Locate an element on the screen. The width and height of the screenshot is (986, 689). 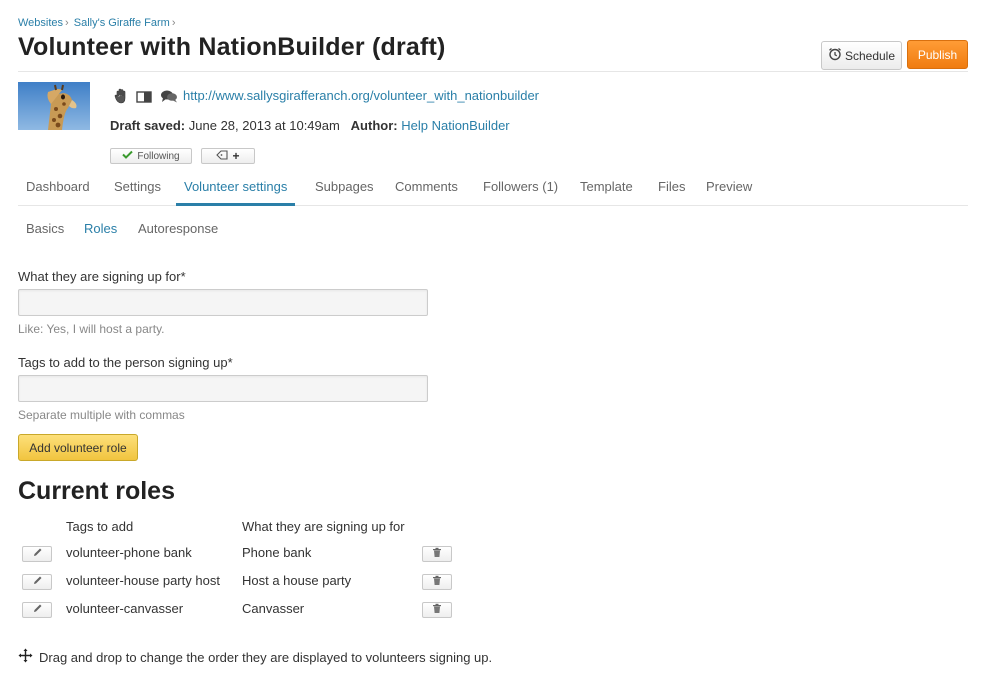
current-roles-title: Current roles is located at coordinates (96, 491).